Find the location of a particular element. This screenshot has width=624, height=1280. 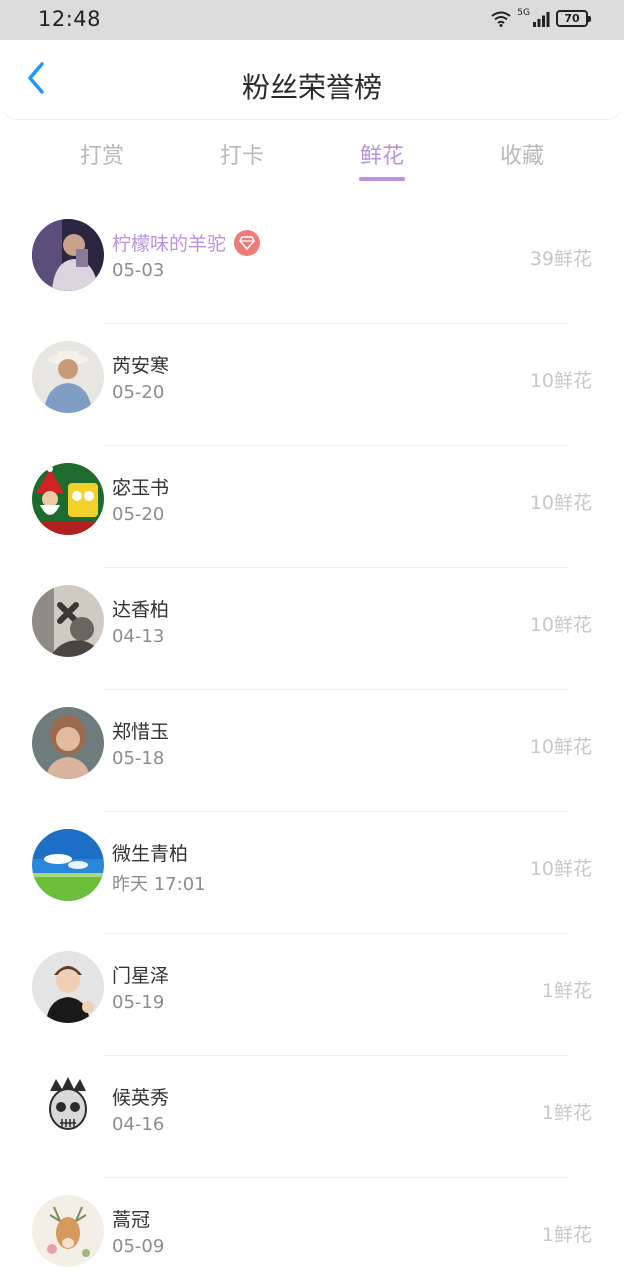

fan-name: 微生青柏 is located at coordinates (150, 854).